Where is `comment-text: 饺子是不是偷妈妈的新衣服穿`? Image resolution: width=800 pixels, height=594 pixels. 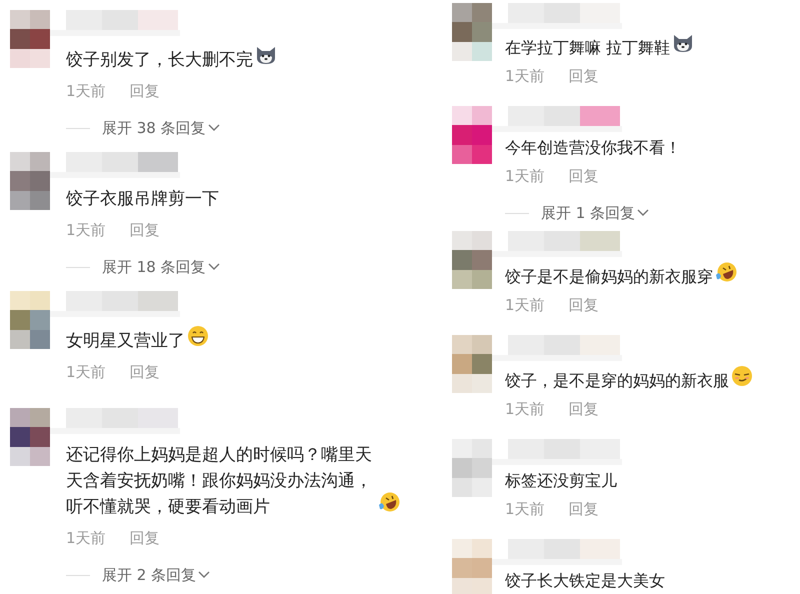 comment-text: 饺子是不是偷妈妈的新衣服穿 is located at coordinates (609, 277).